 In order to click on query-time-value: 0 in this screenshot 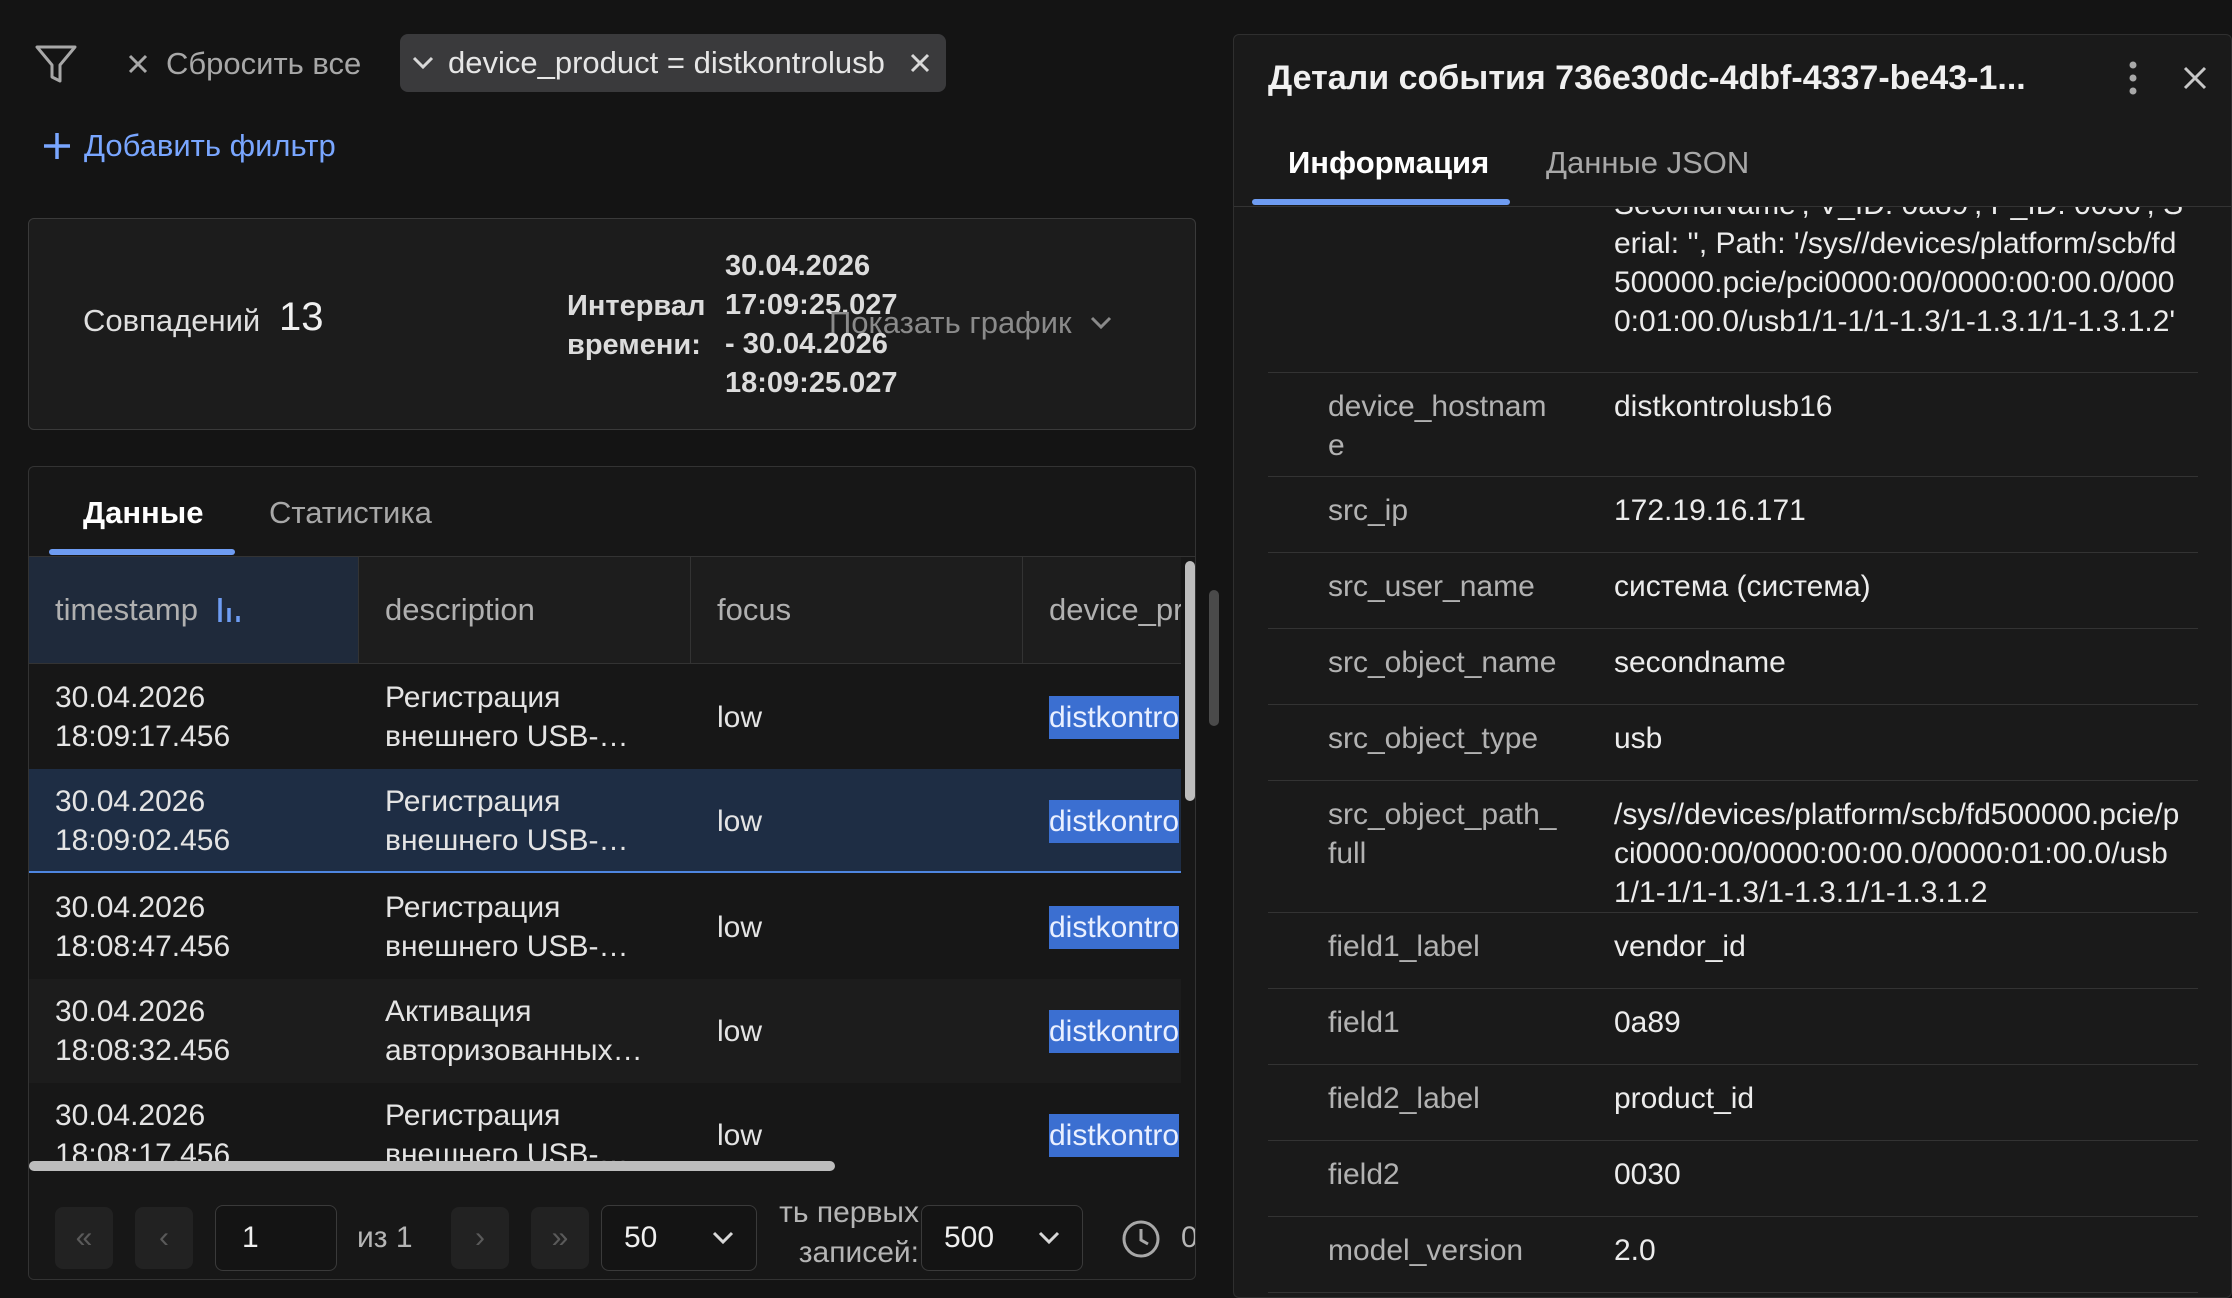, I will do `click(1188, 1238)`.